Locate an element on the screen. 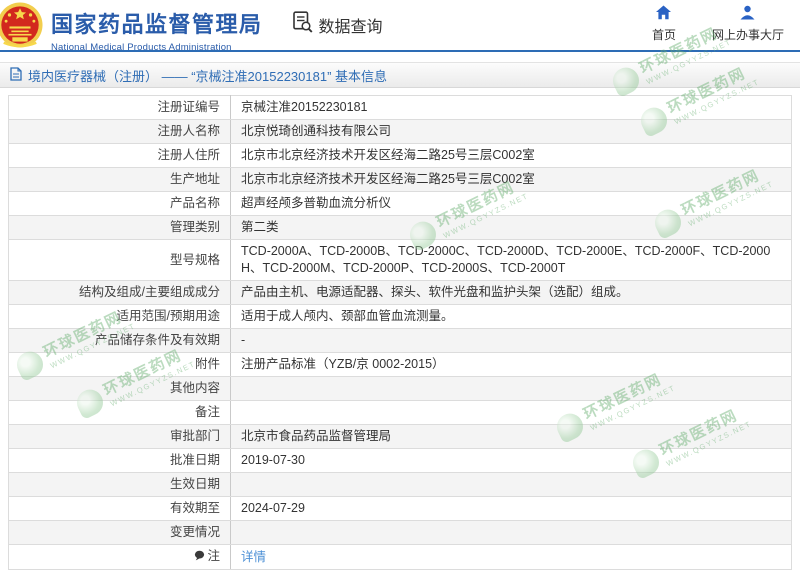 This screenshot has height=570, width=800. table-row: 审批部门 北京市食品药品监督管理局 is located at coordinates (400, 436).